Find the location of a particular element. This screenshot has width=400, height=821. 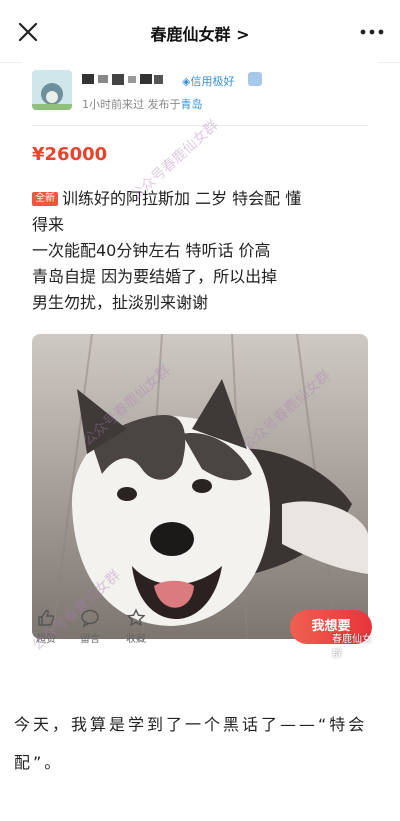

like-button: 超赞 is located at coordinates (46, 626).